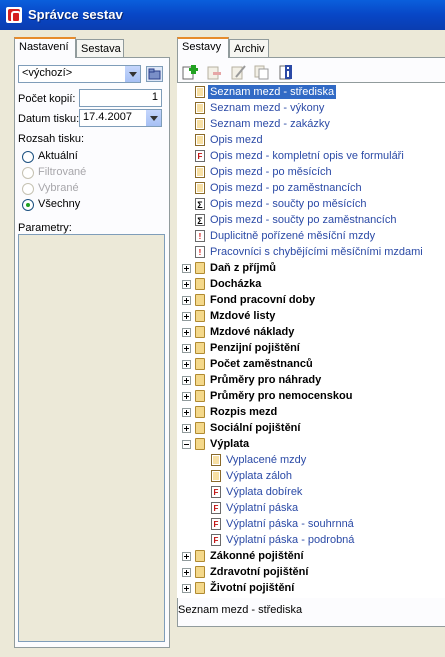  Describe the element at coordinates (270, 124) in the screenshot. I see `tree-item-label: Seznam mezd - zakázky` at that location.